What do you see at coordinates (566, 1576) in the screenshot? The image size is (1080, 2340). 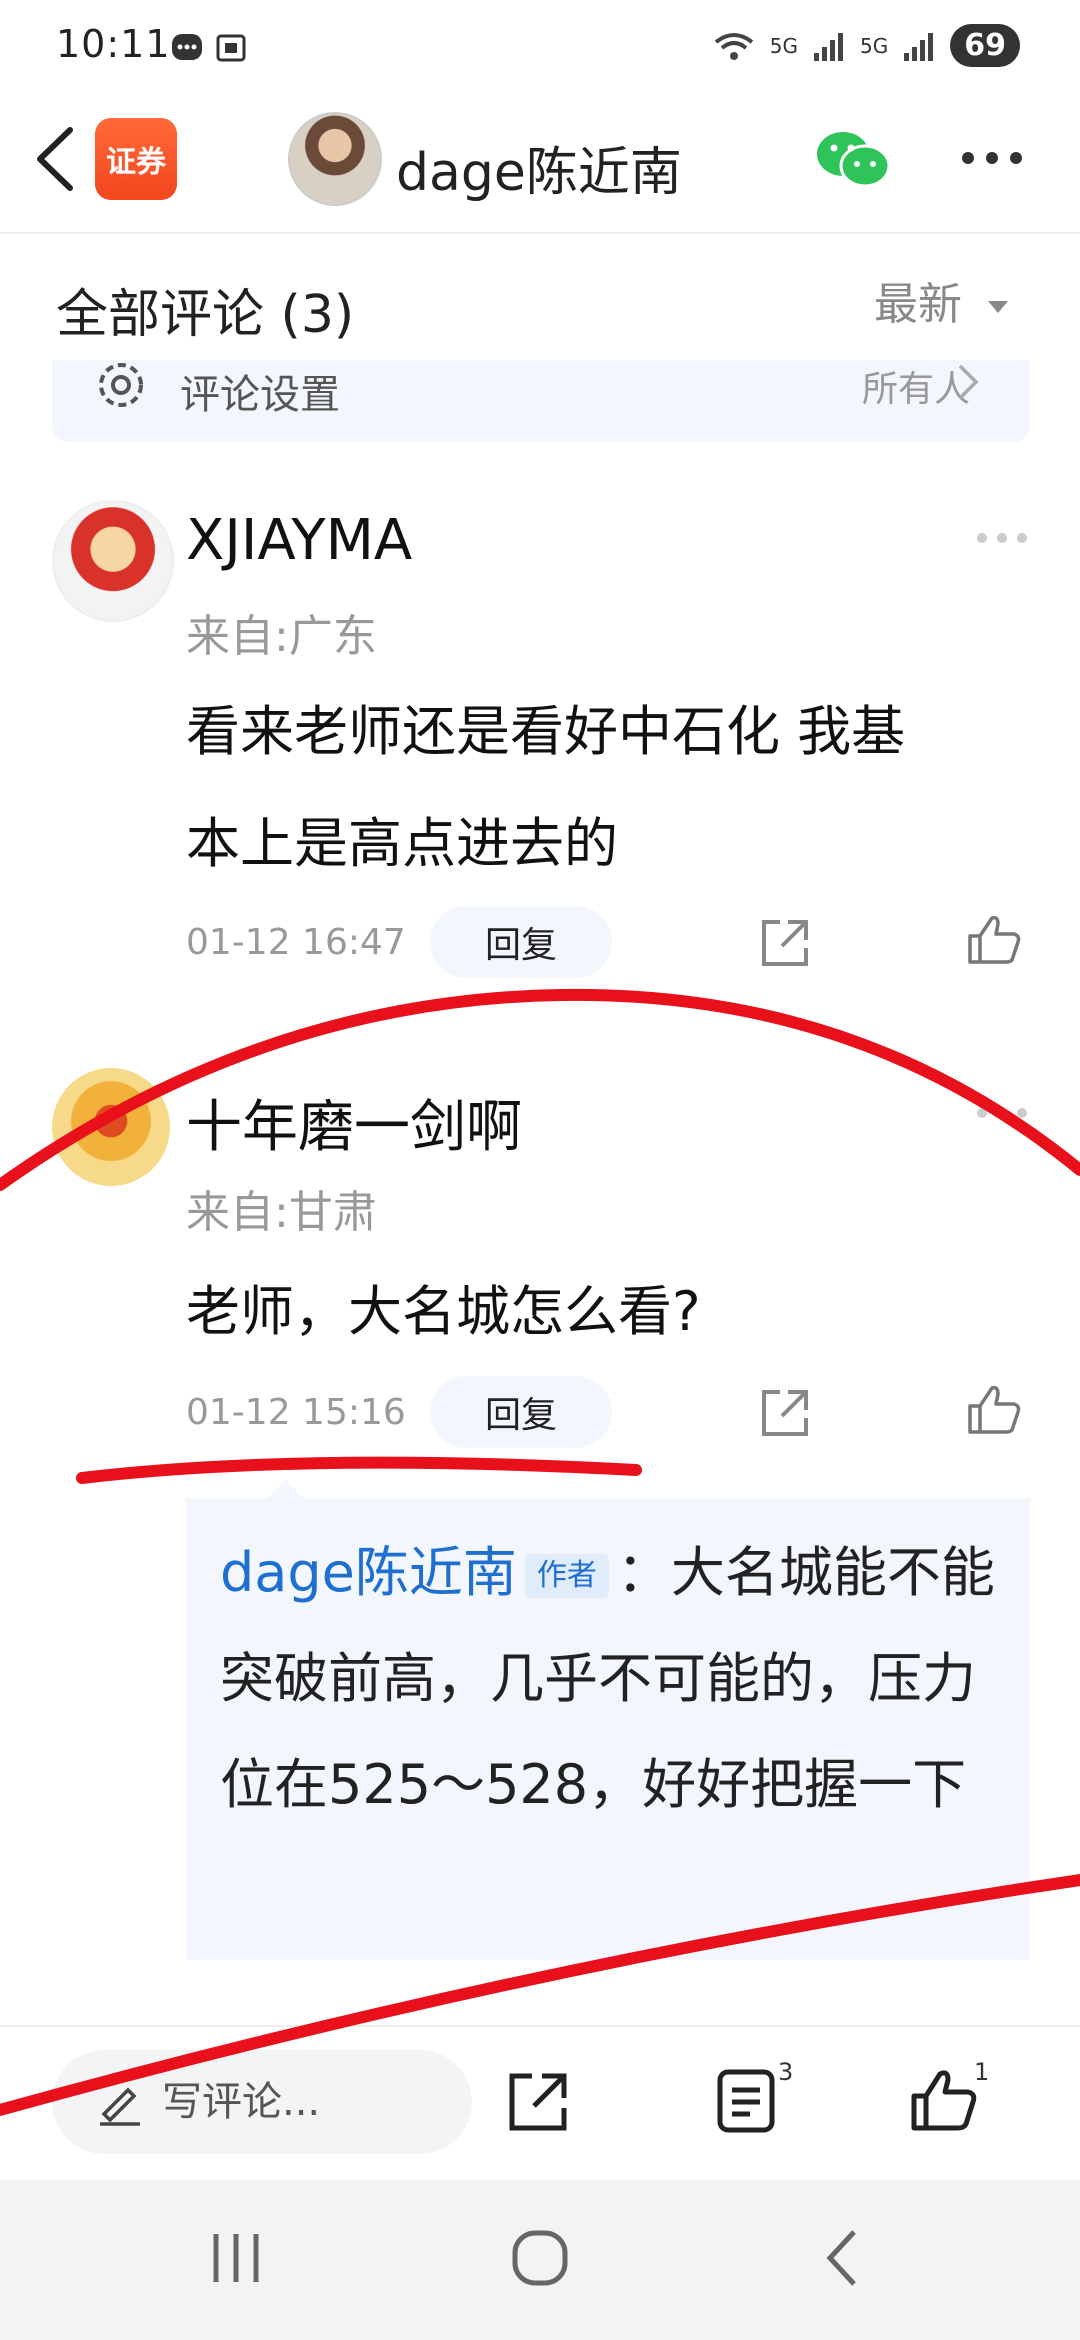 I see `author-tag: 作者` at bounding box center [566, 1576].